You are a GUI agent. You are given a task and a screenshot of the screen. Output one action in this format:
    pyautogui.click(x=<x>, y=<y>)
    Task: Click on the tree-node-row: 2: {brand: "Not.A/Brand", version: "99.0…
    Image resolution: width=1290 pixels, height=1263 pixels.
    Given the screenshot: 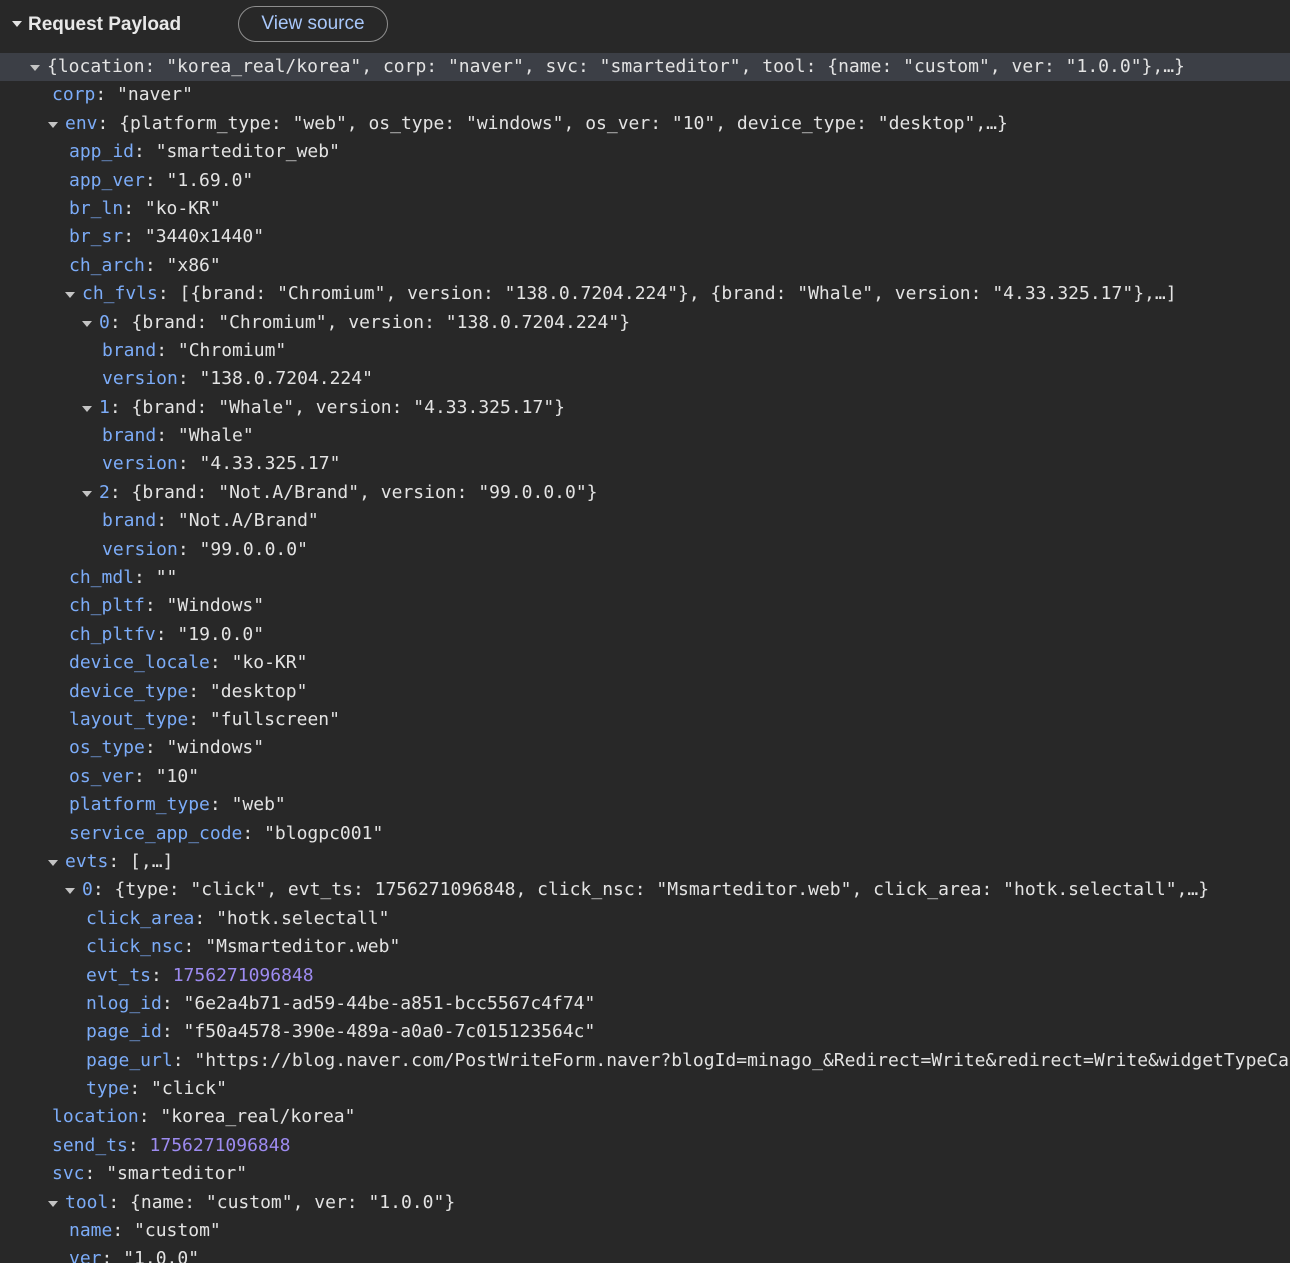 What is the action you would take?
    pyautogui.click(x=645, y=493)
    